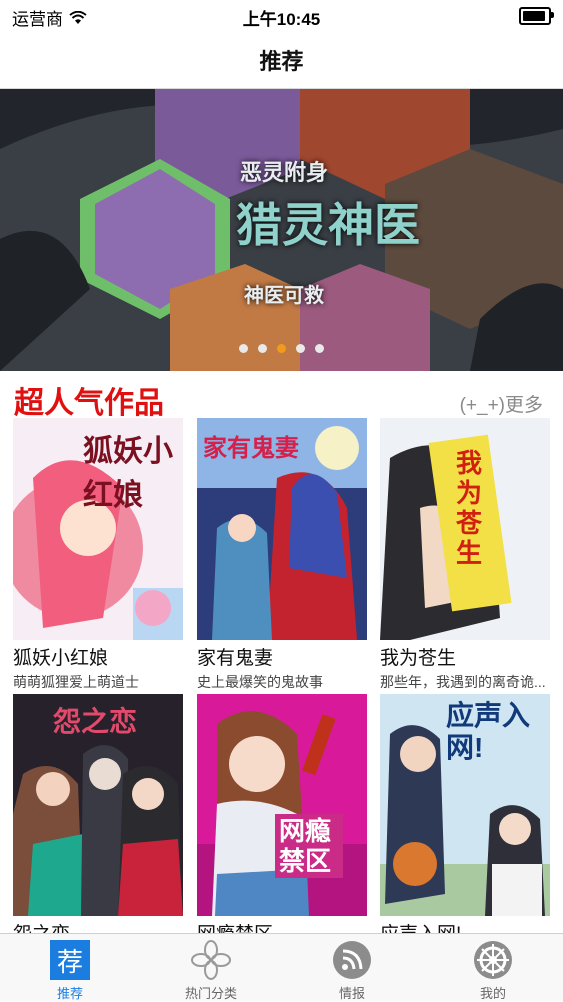  I want to click on comic-cover-title: 狐妖小红娘, so click(128, 473).